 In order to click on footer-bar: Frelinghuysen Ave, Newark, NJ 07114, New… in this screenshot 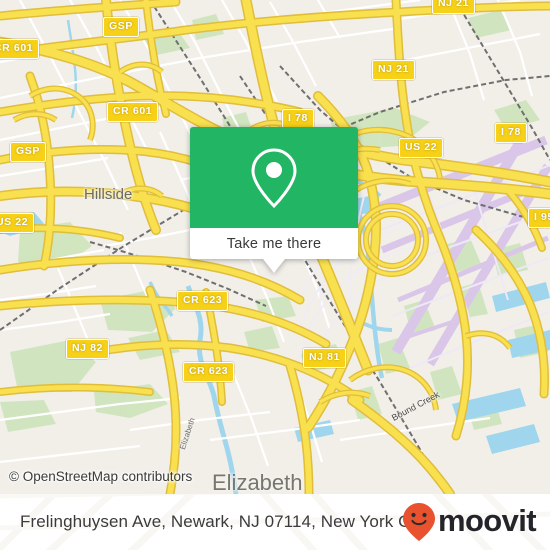, I will do `click(275, 522)`.